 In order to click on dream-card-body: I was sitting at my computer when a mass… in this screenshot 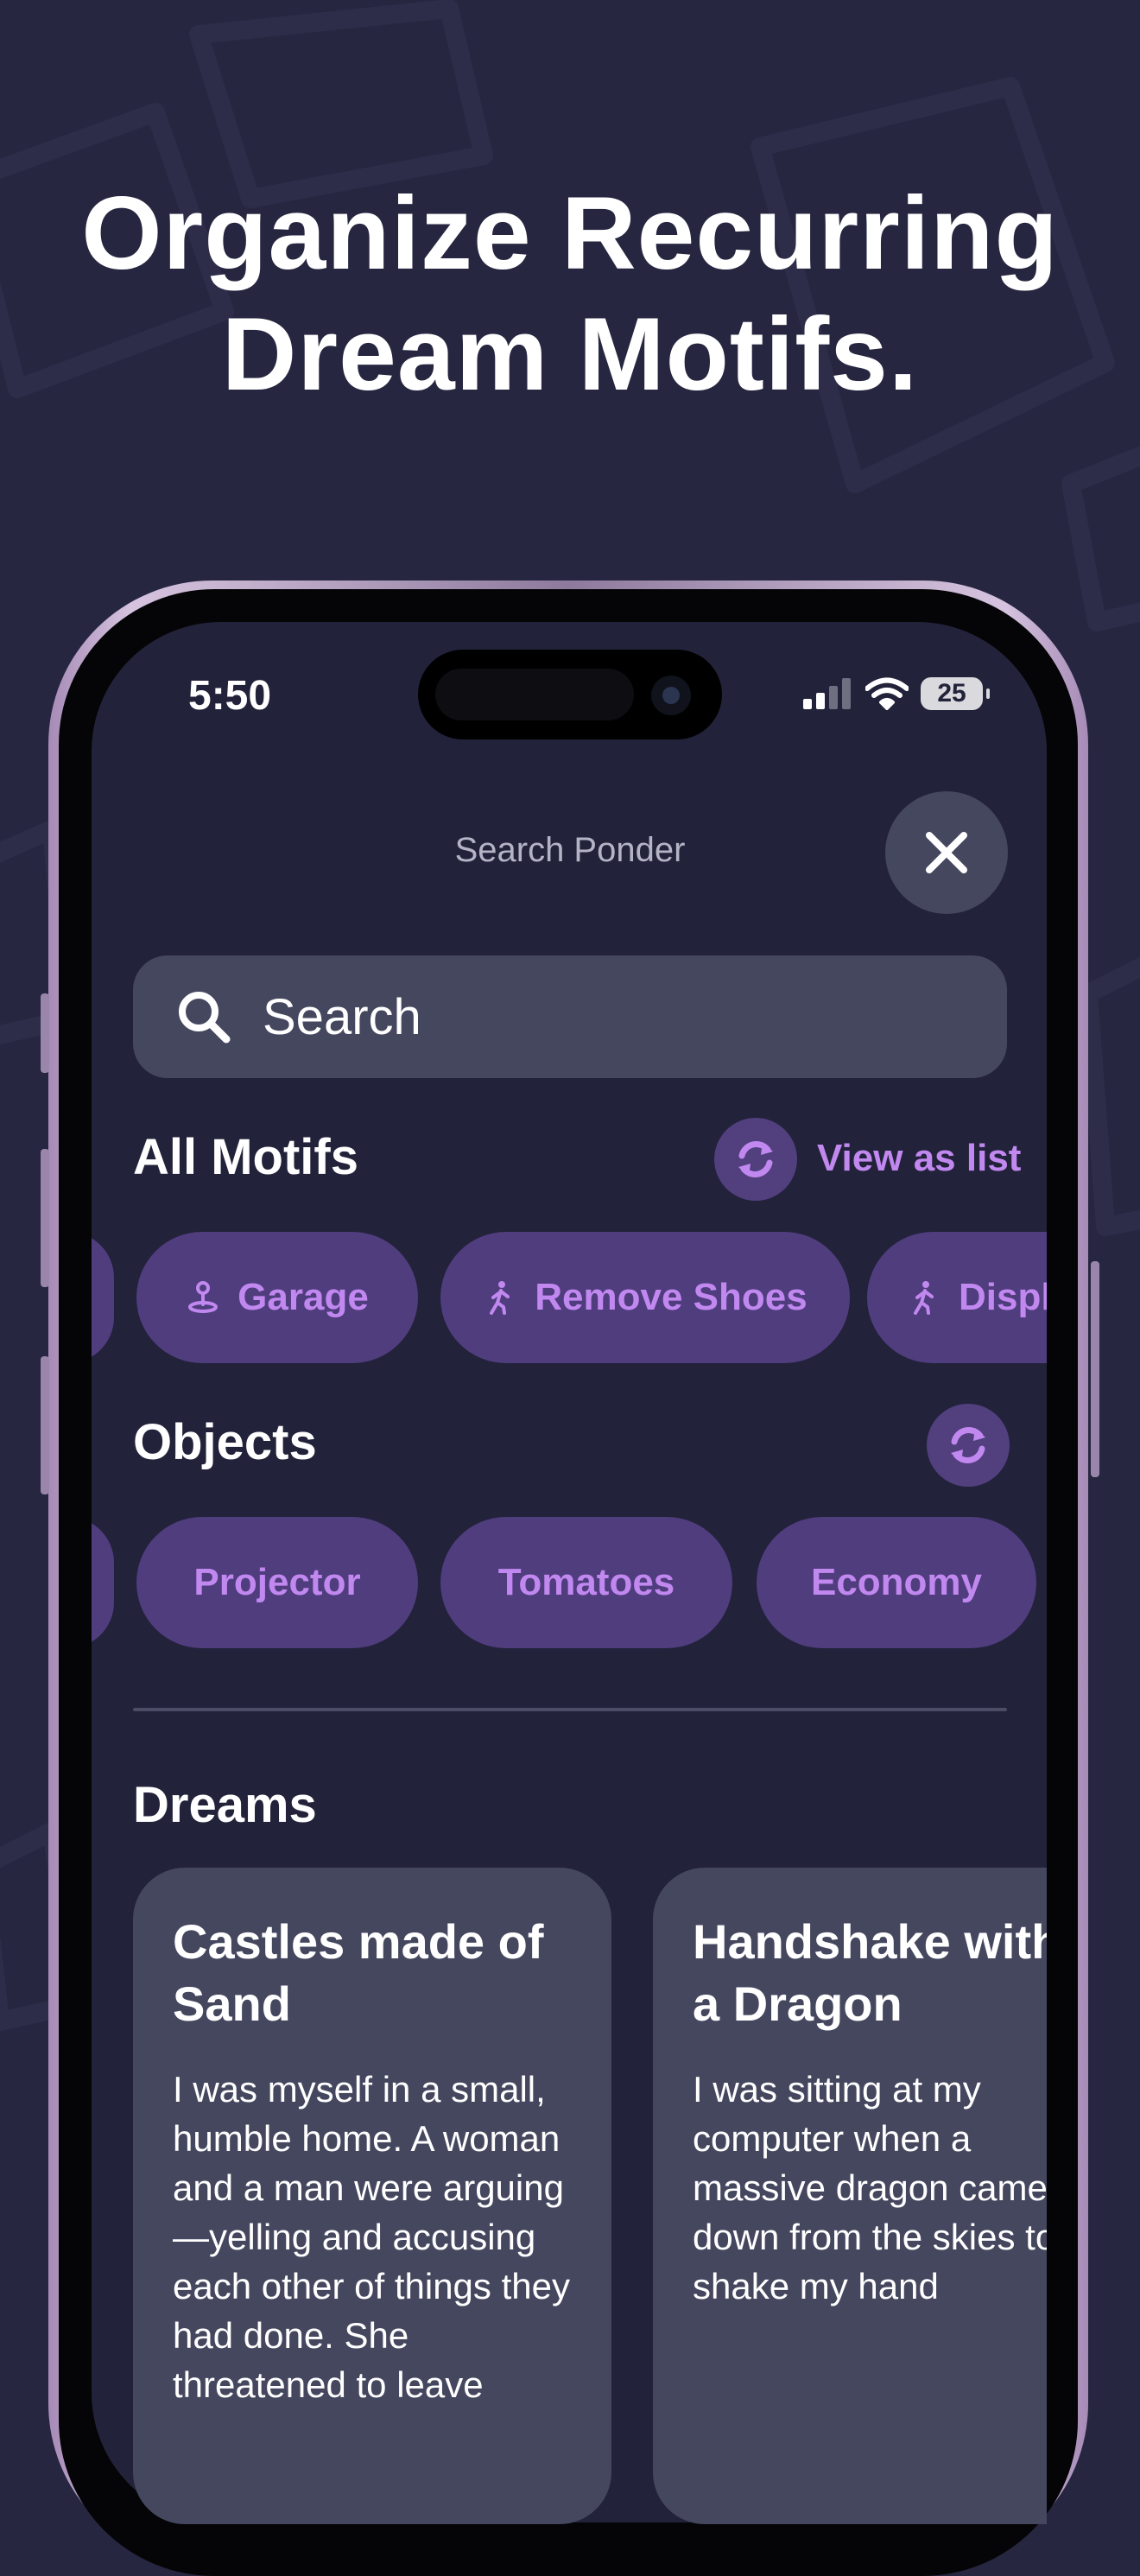, I will do `click(870, 2187)`.